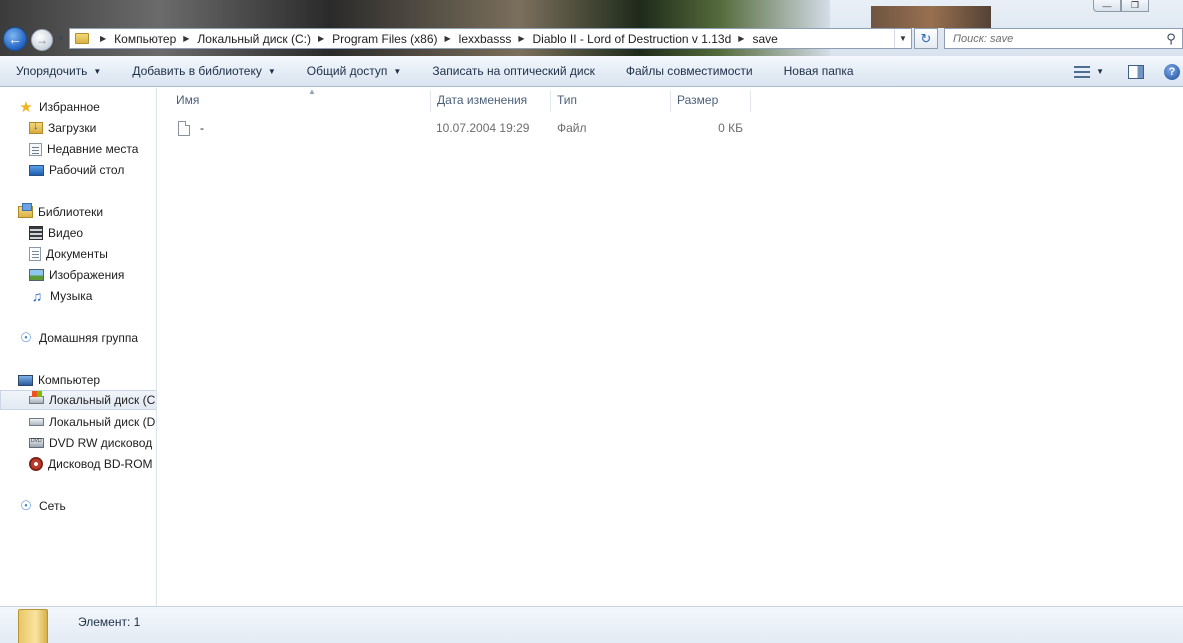  I want to click on recent-places-icon, so click(35, 149).